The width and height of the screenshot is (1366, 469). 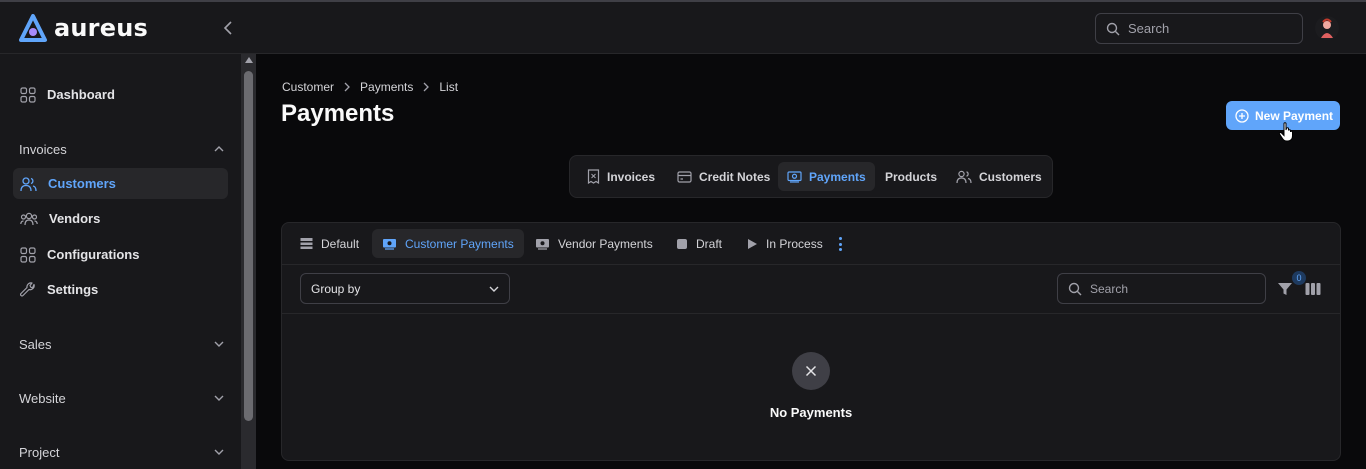 What do you see at coordinates (735, 176) in the screenshot?
I see `segment-label: Credit Notes` at bounding box center [735, 176].